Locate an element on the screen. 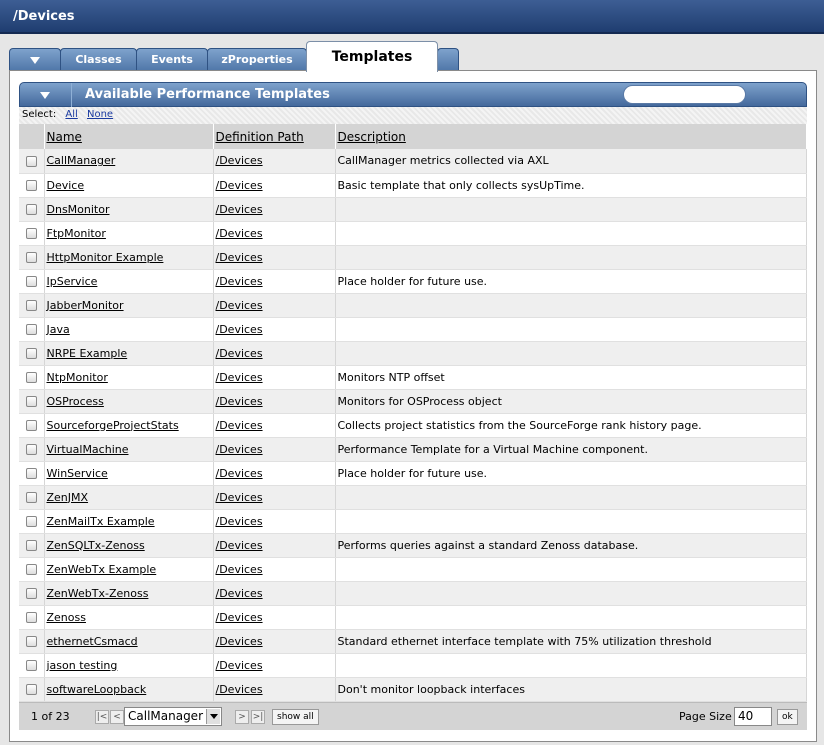 This screenshot has width=824, height=745. tab-templates: Templates is located at coordinates (372, 56).